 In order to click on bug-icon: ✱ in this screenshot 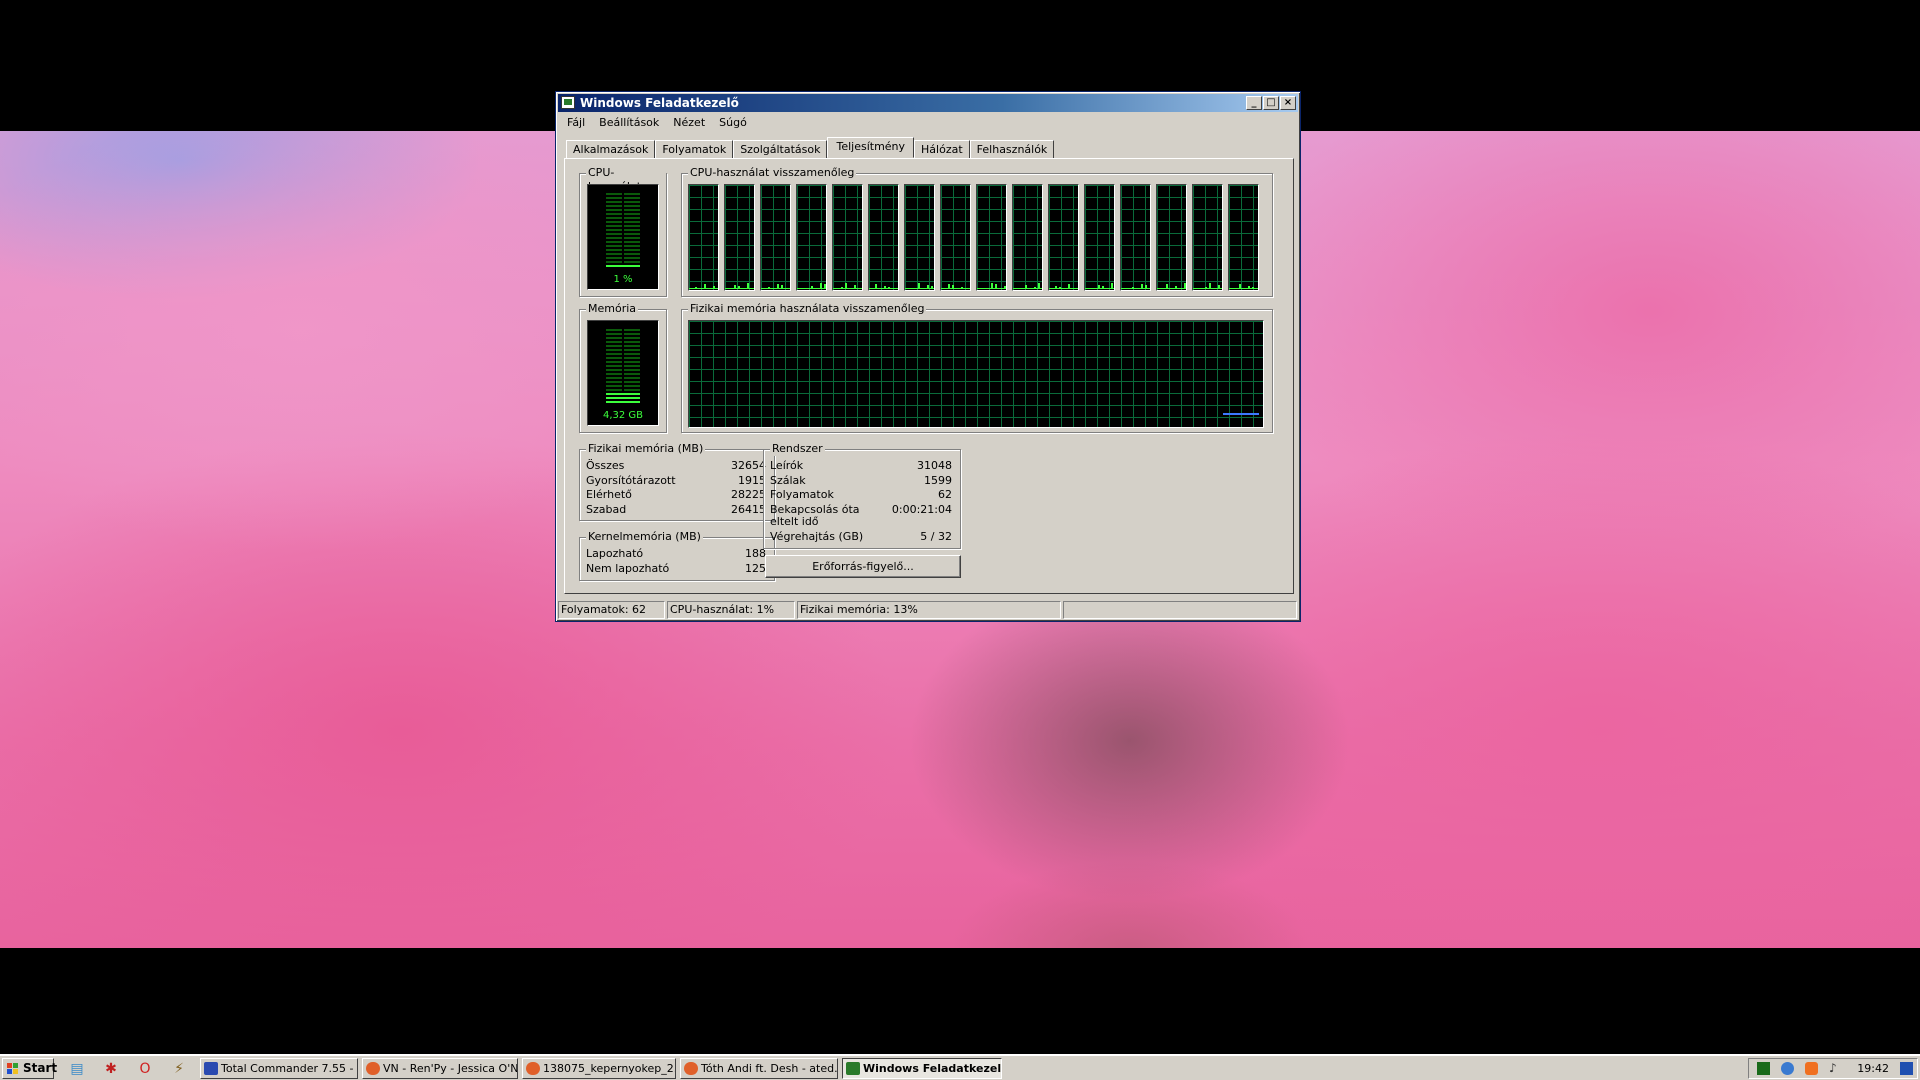, I will do `click(111, 1069)`.